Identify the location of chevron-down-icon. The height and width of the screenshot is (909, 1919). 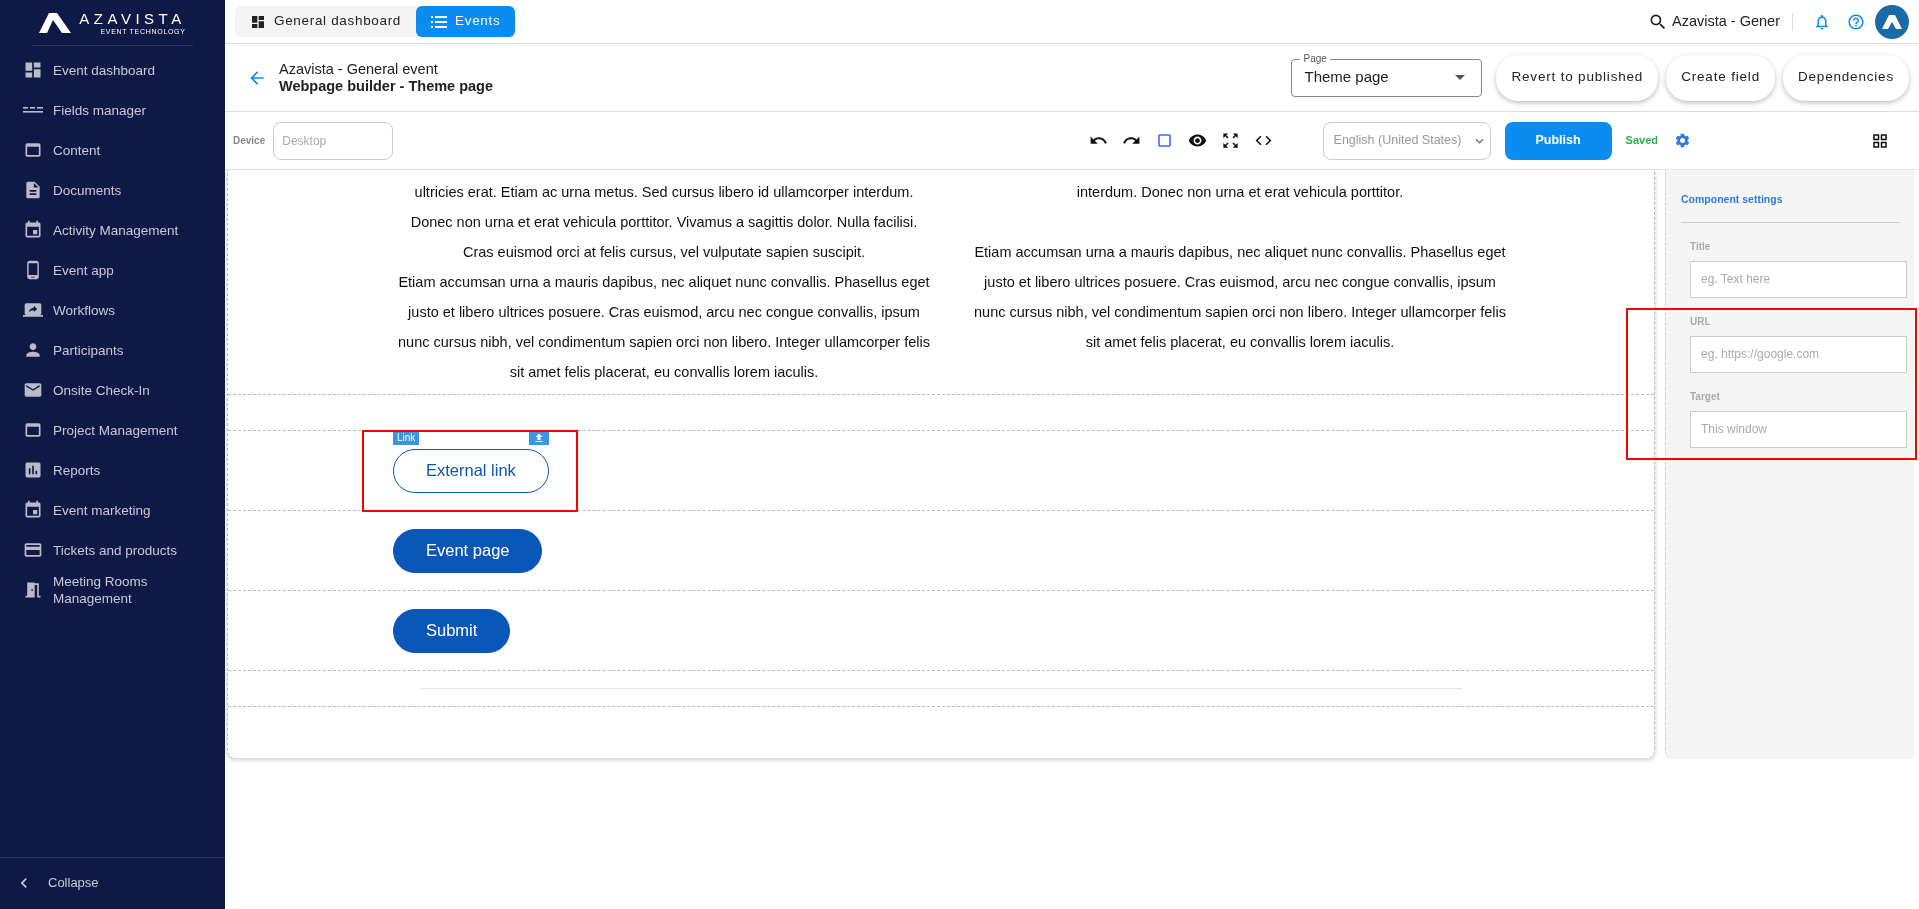
(1479, 140).